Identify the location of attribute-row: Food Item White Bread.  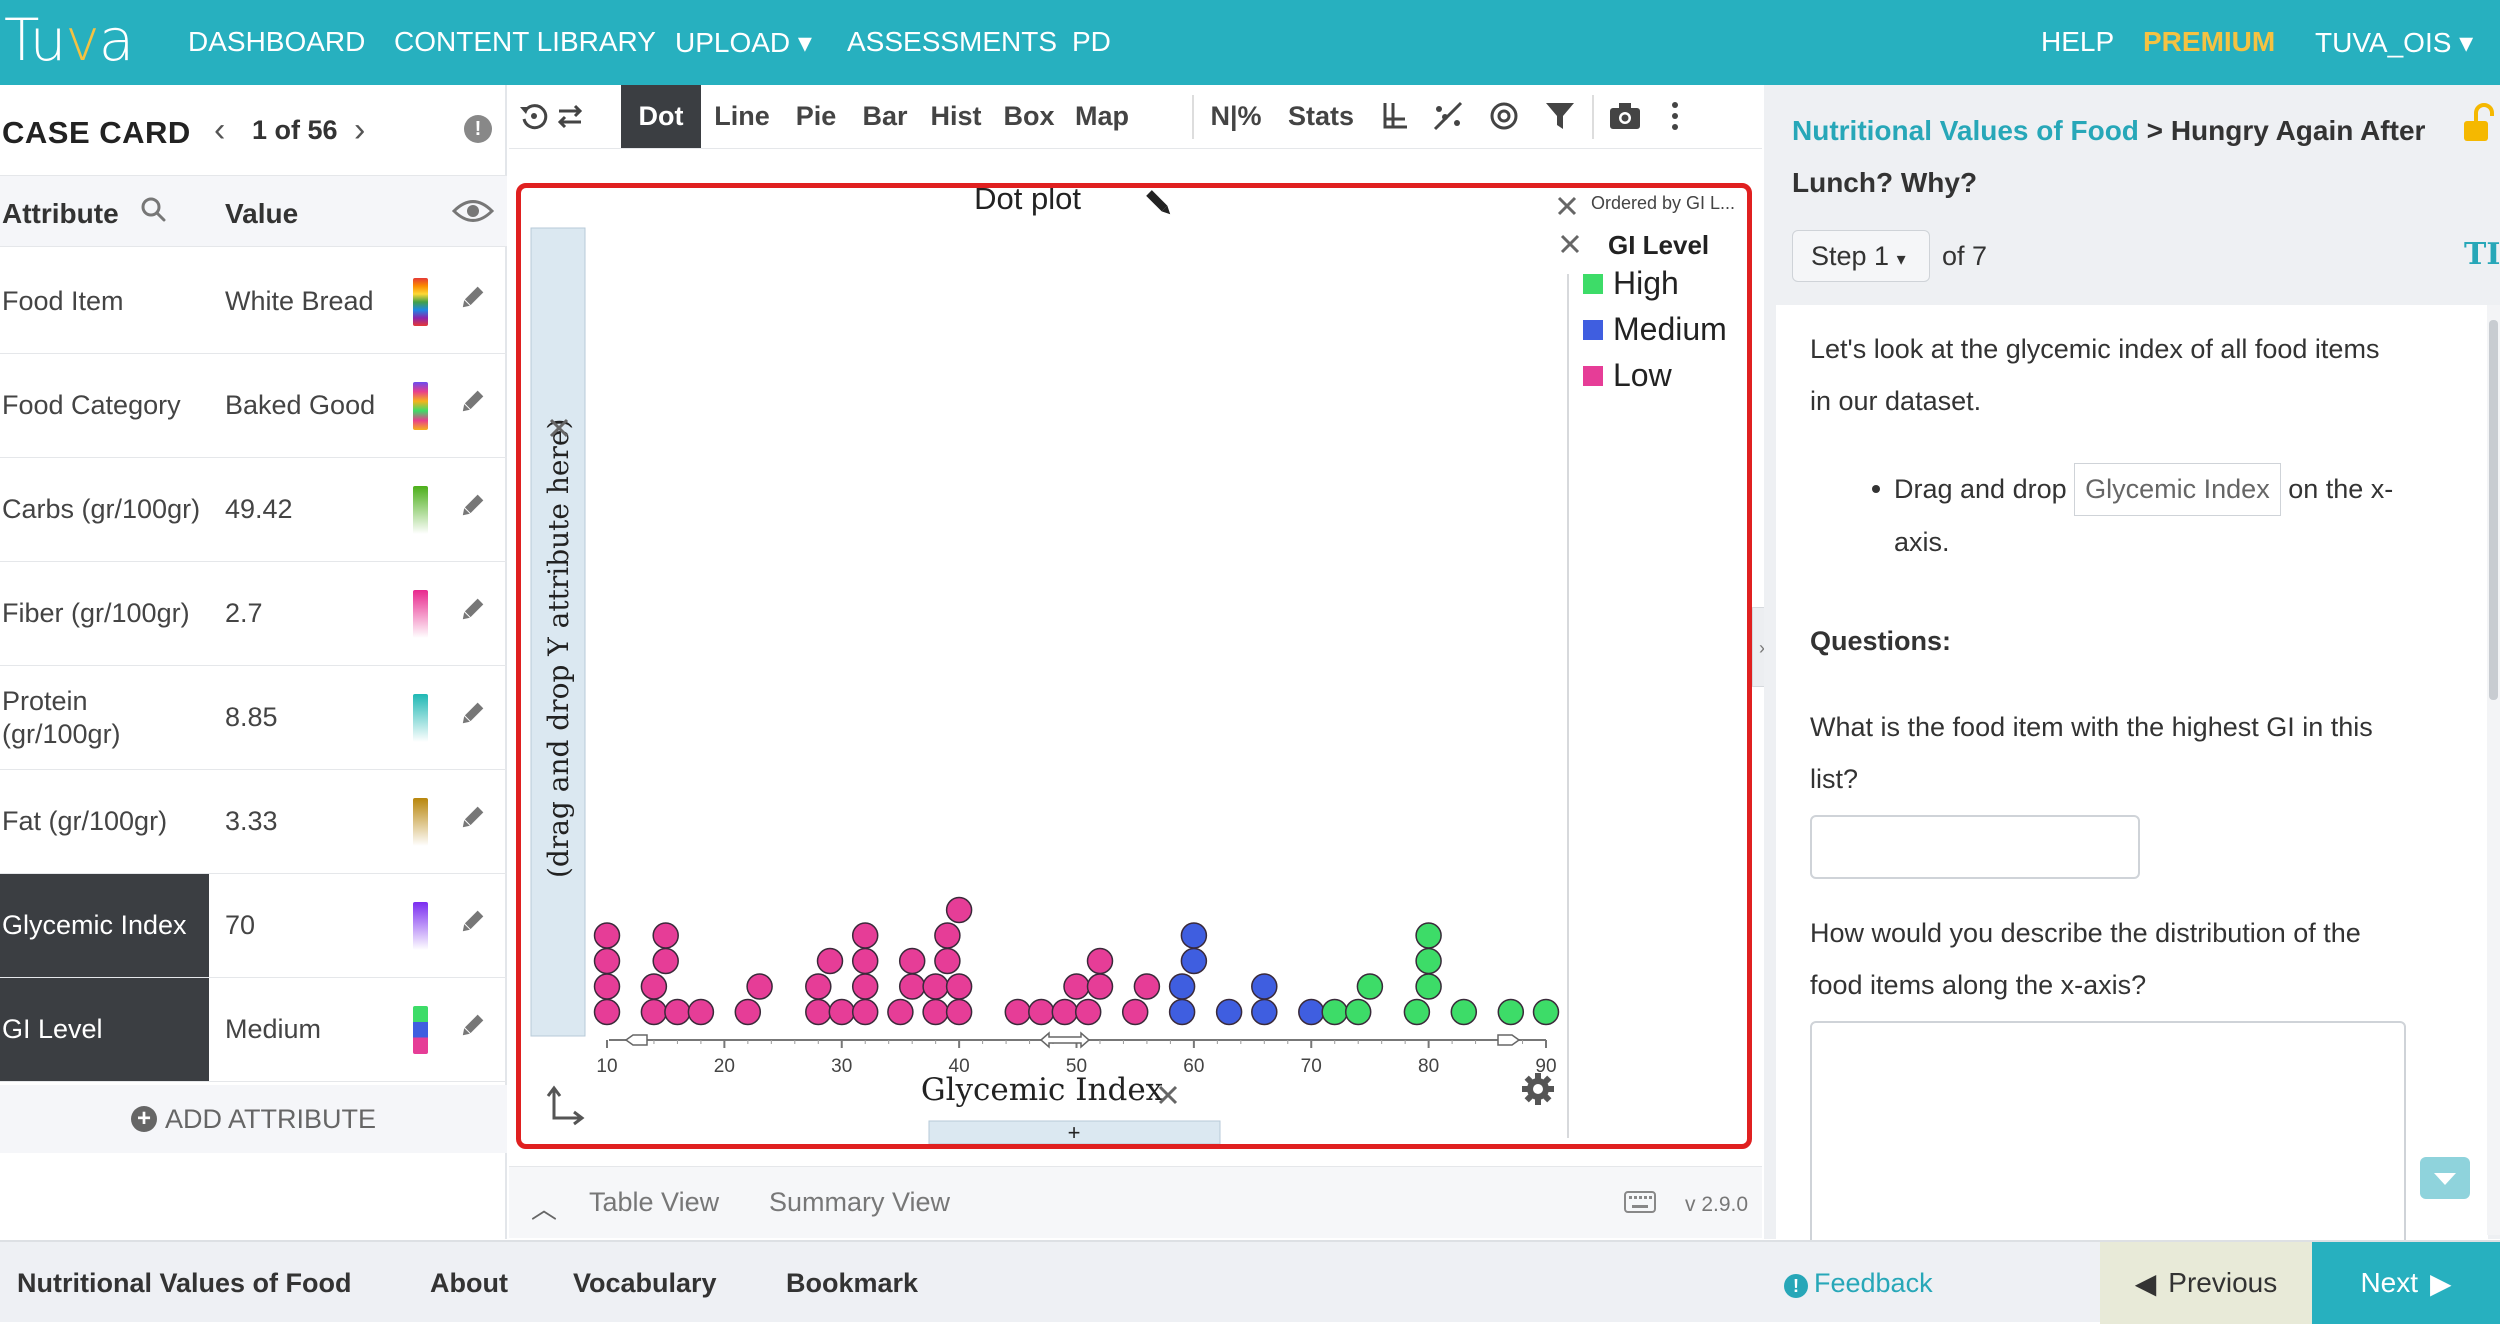
(253, 302).